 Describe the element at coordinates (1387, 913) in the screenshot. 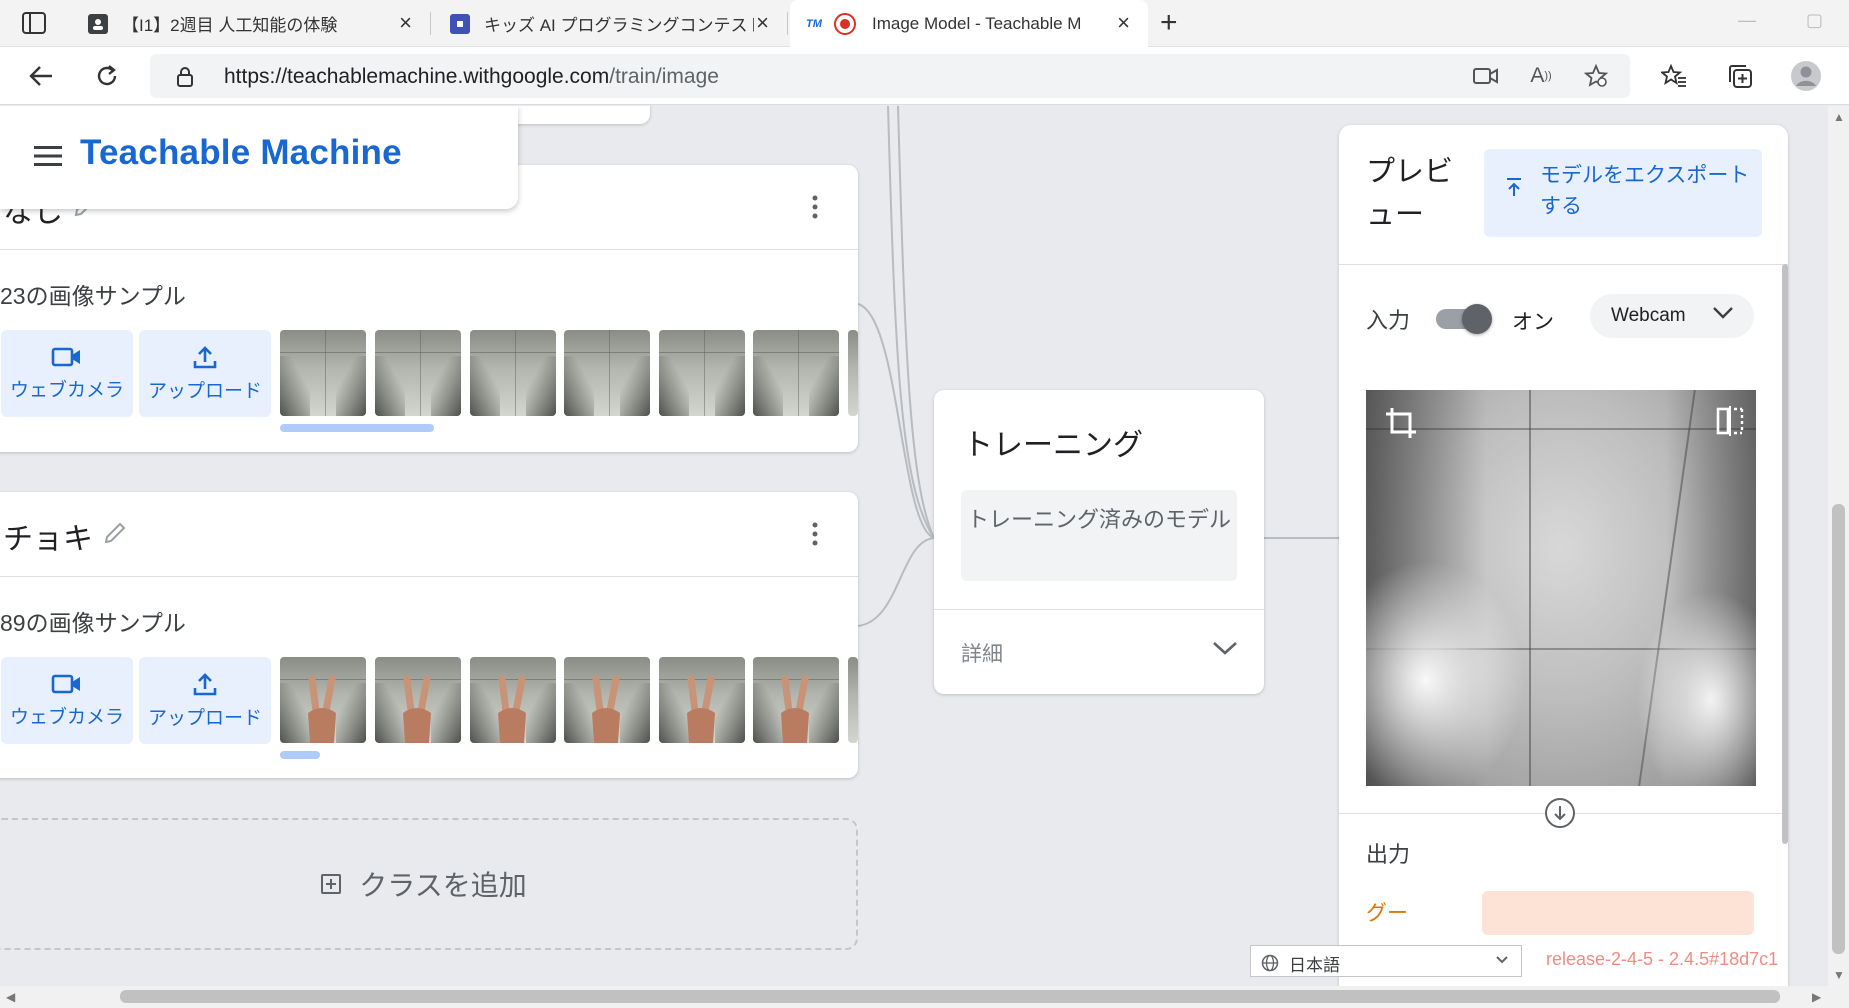

I see `output-class-label: グー` at that location.